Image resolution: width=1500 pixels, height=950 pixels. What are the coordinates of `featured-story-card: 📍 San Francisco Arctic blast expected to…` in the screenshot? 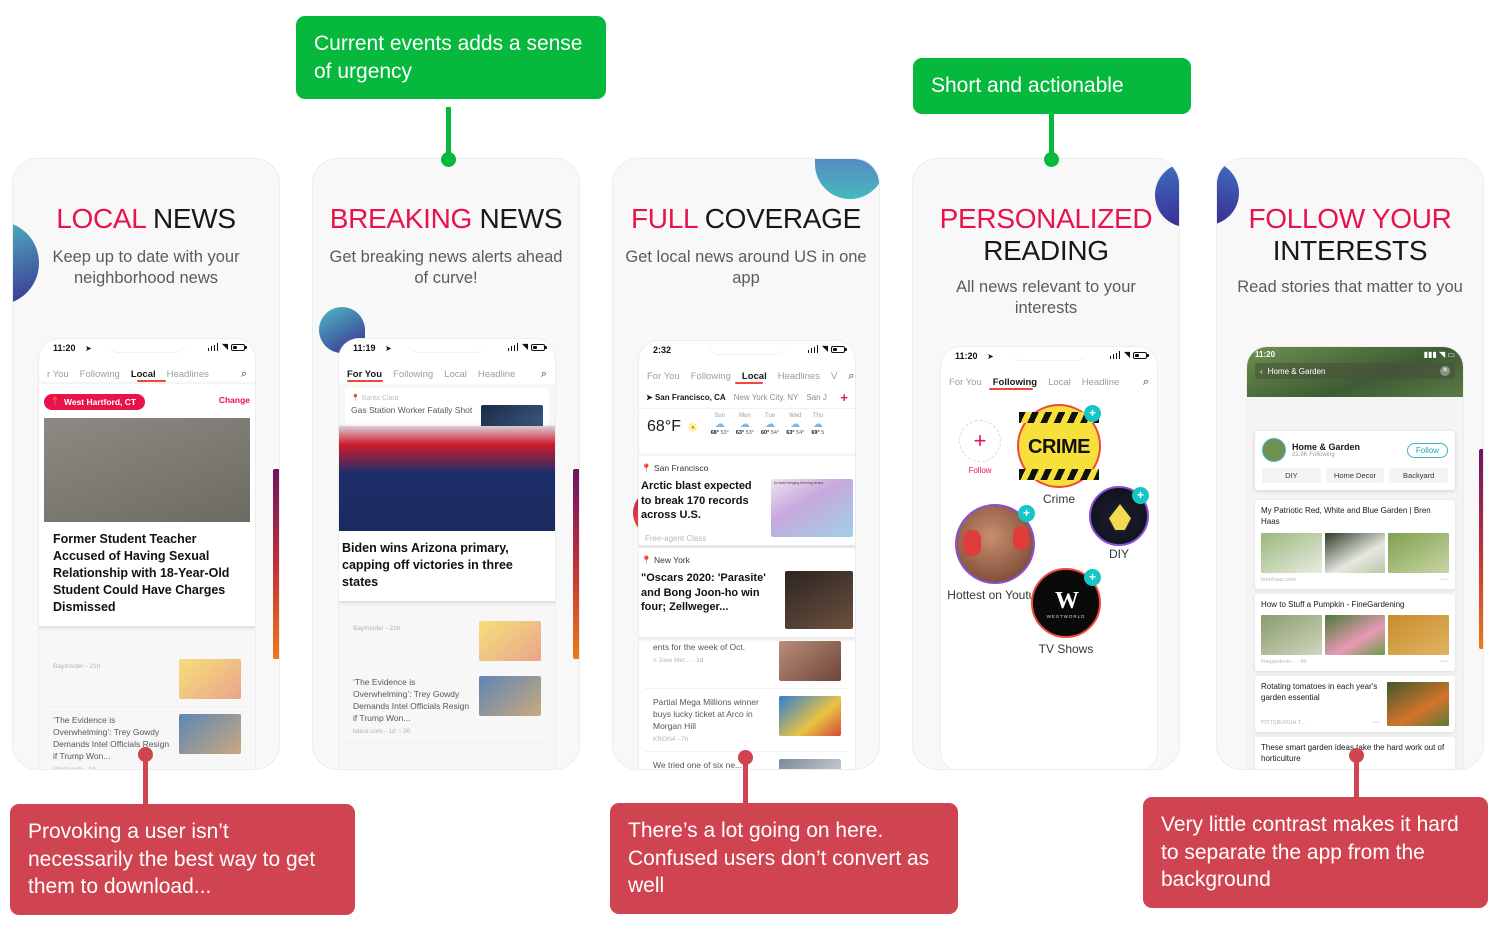 It's located at (747, 500).